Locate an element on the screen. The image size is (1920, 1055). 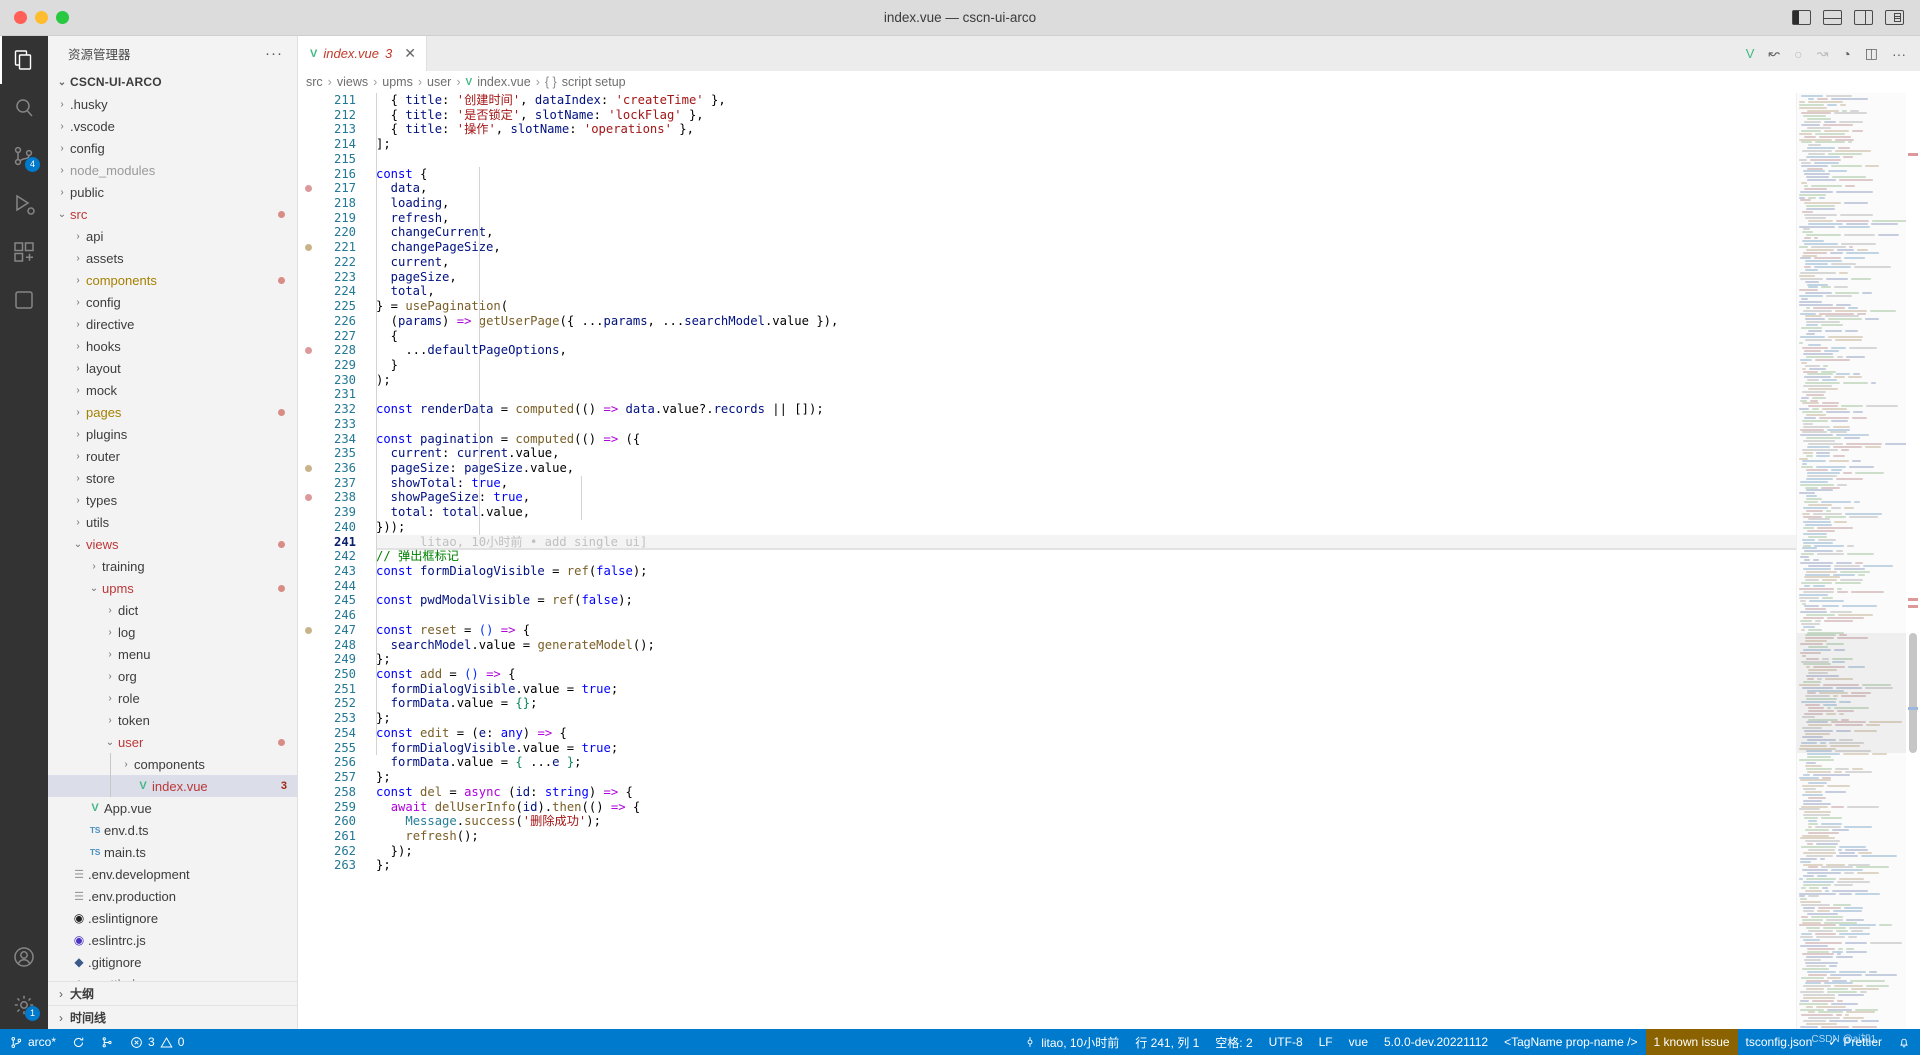
code-line: const reset = () => { is located at coordinates (1086, 630).